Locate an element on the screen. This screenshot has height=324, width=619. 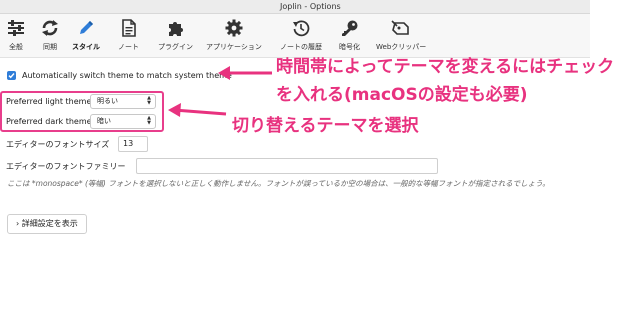
tab-label: ノート is located at coordinates (128, 47).